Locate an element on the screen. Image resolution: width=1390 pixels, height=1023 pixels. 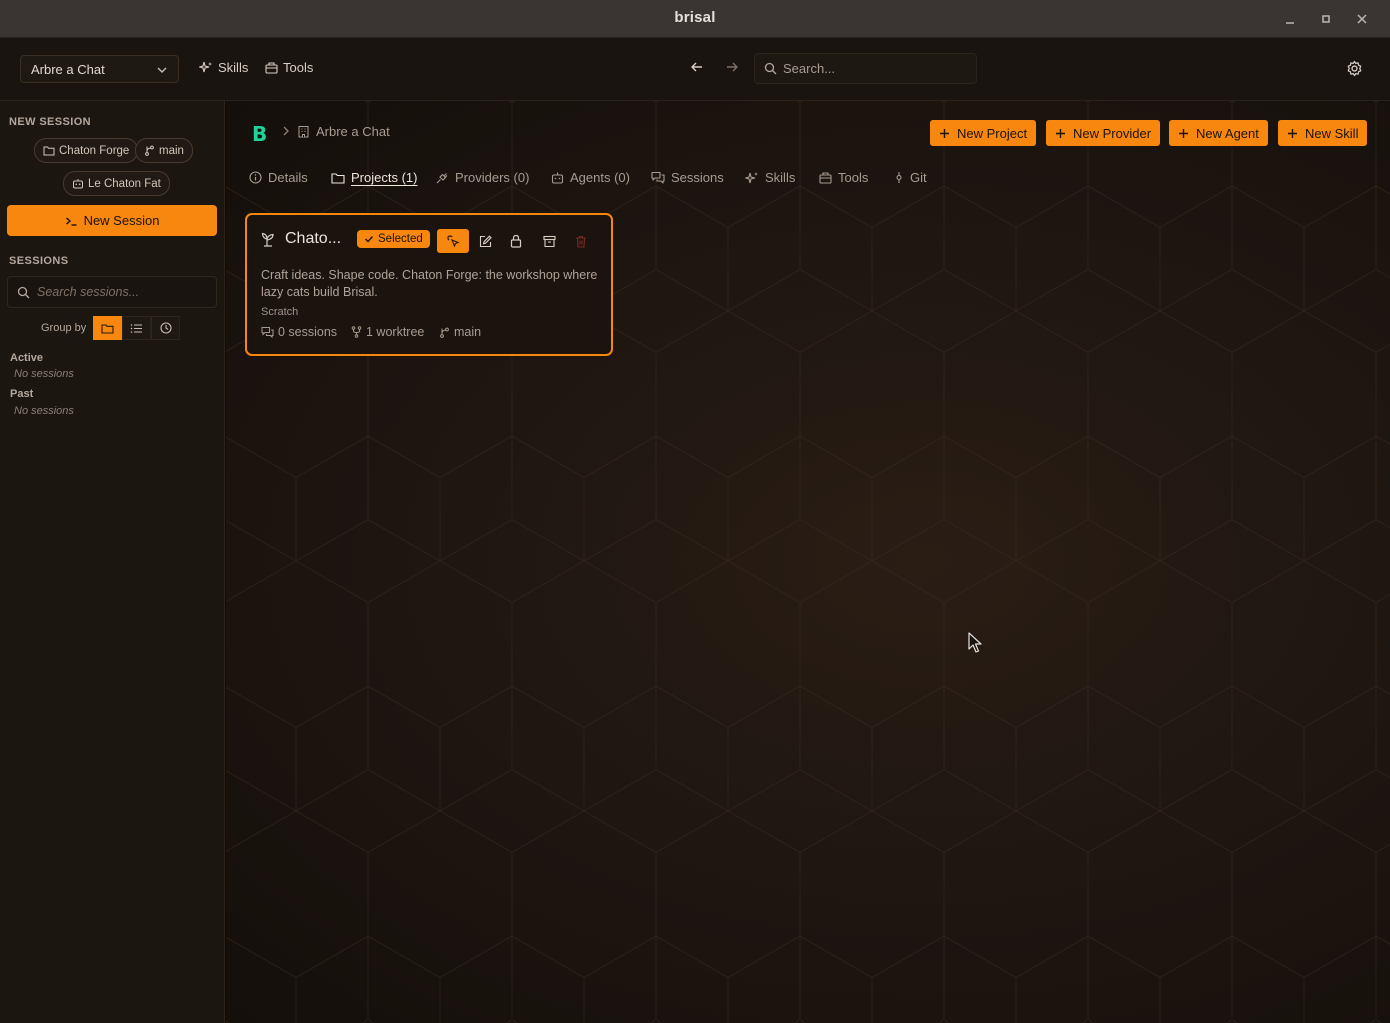
selected-badge: Selected is located at coordinates (393, 239).